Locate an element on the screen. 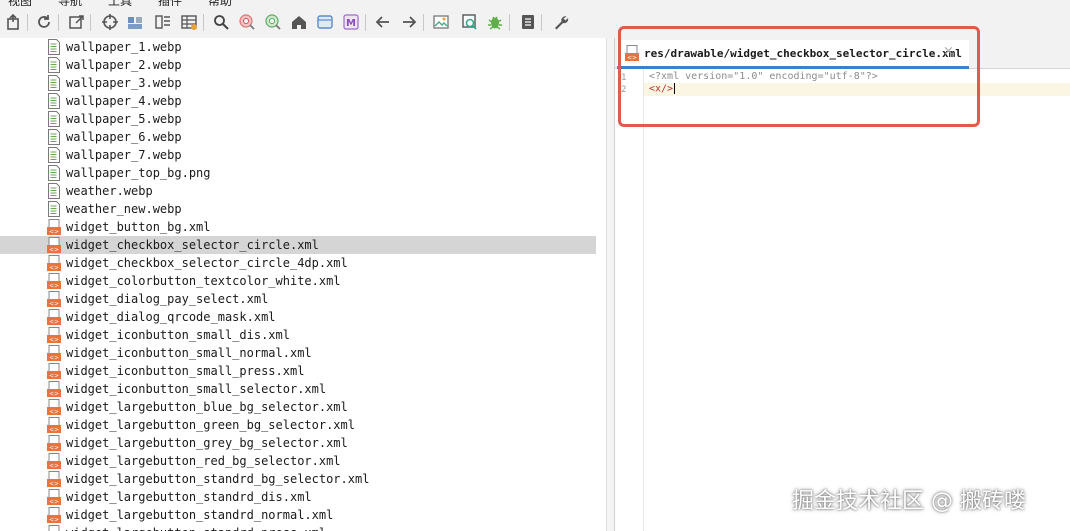  tree-item-label: widget_largebutton_grey_bg_selector.xml is located at coordinates (207, 443).